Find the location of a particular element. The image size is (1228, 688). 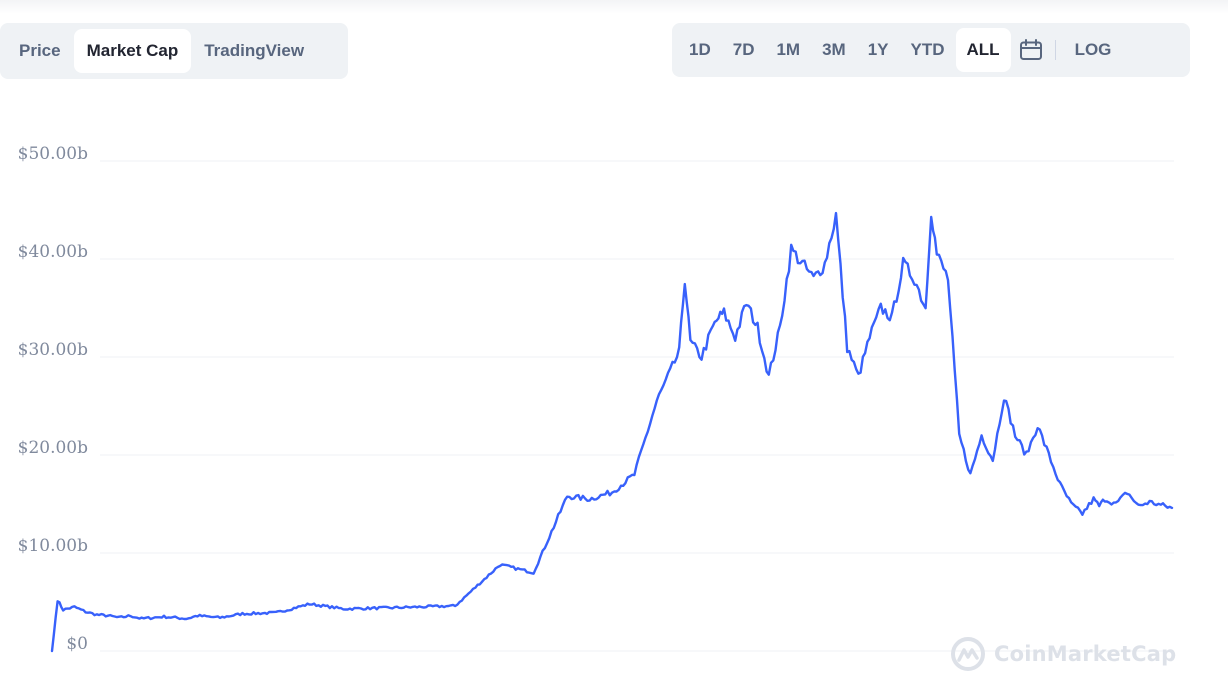

y-tick-label: $20.00b is located at coordinates (53, 448).